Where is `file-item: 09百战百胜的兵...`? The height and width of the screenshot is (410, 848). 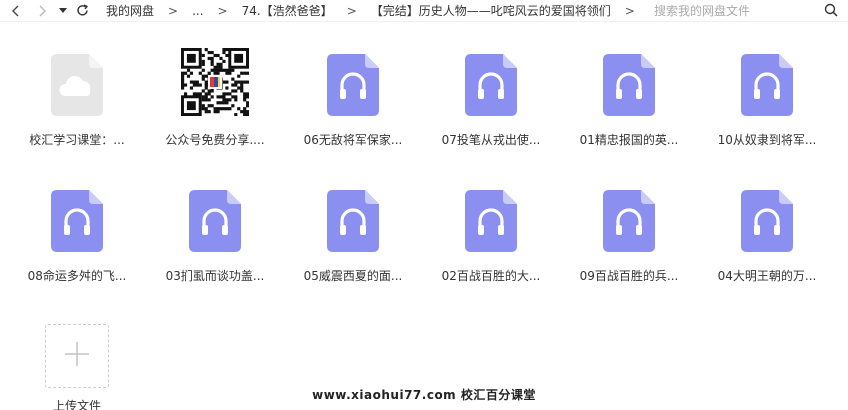 file-item: 09百战百胜的兵... is located at coordinates (629, 230).